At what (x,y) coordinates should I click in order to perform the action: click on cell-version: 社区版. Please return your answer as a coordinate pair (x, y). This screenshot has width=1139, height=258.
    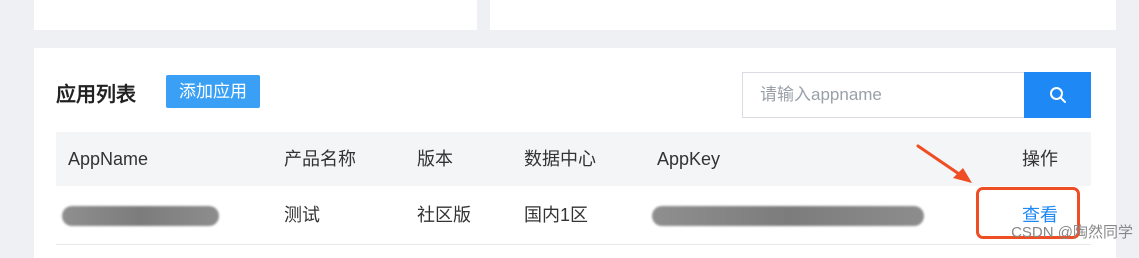
    Looking at the image, I should click on (444, 215).